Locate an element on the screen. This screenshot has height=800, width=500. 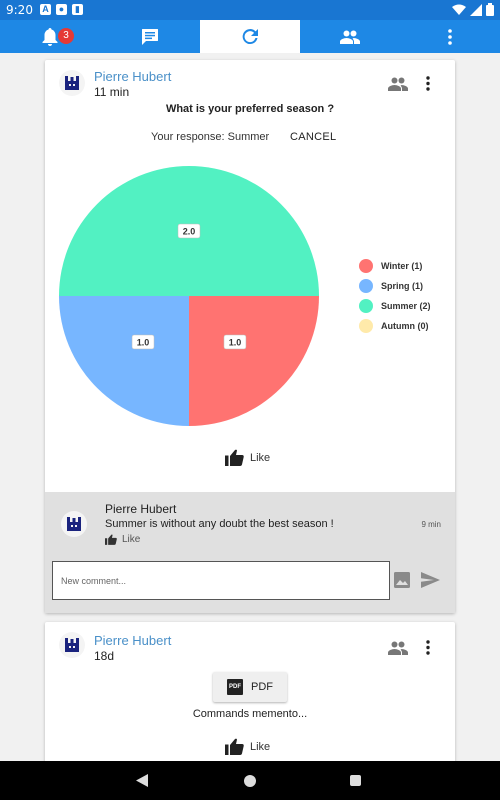
pie-slice-spring is located at coordinates (124, 361).